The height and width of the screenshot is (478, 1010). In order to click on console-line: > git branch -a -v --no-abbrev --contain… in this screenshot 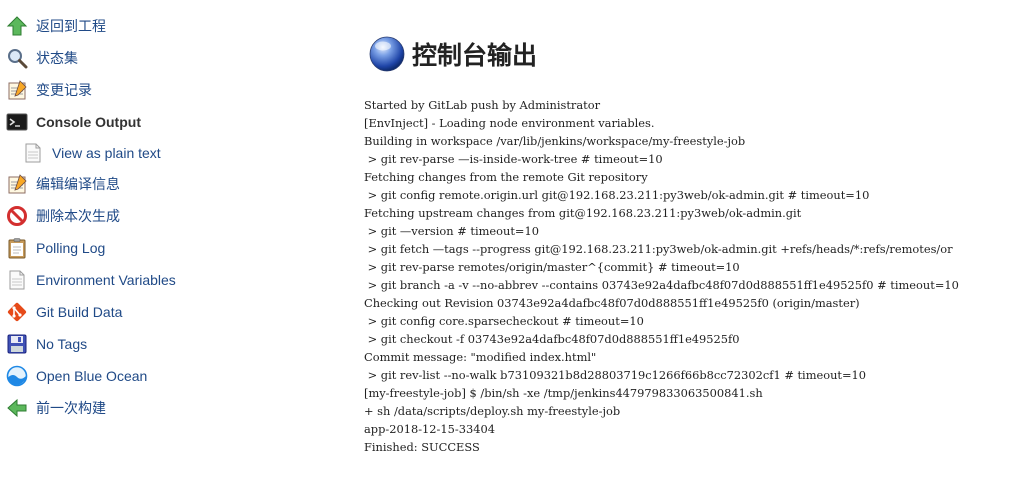, I will do `click(661, 285)`.